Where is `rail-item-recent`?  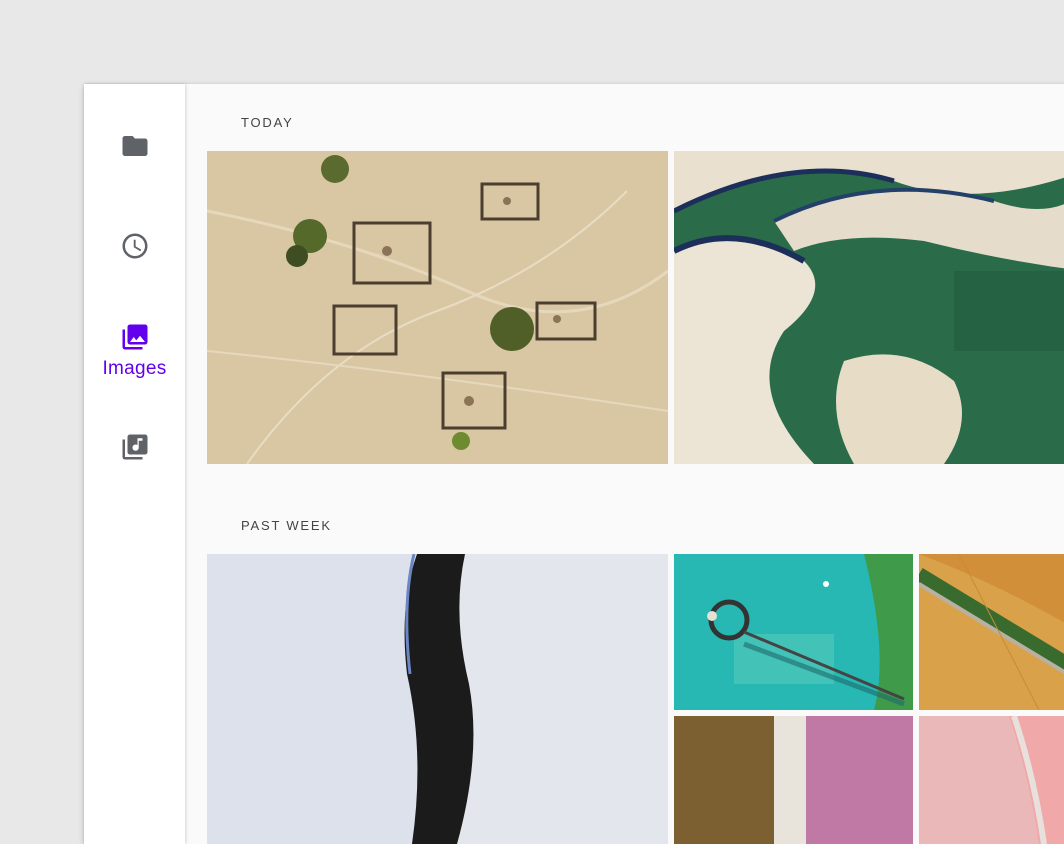
rail-item-recent is located at coordinates (134, 246).